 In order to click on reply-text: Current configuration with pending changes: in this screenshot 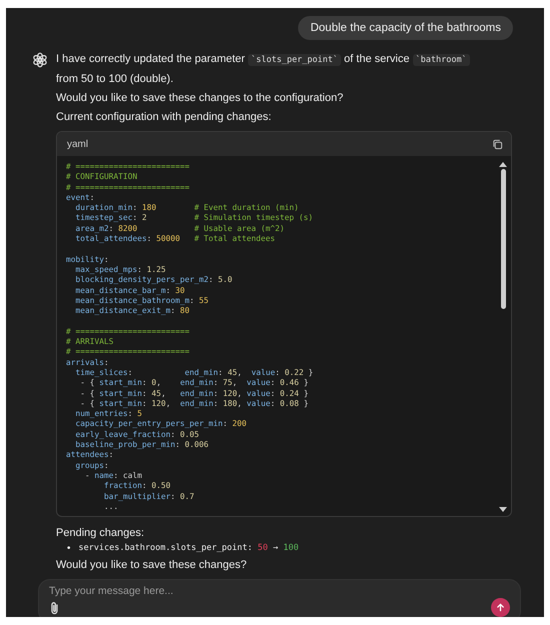, I will do `click(164, 117)`.